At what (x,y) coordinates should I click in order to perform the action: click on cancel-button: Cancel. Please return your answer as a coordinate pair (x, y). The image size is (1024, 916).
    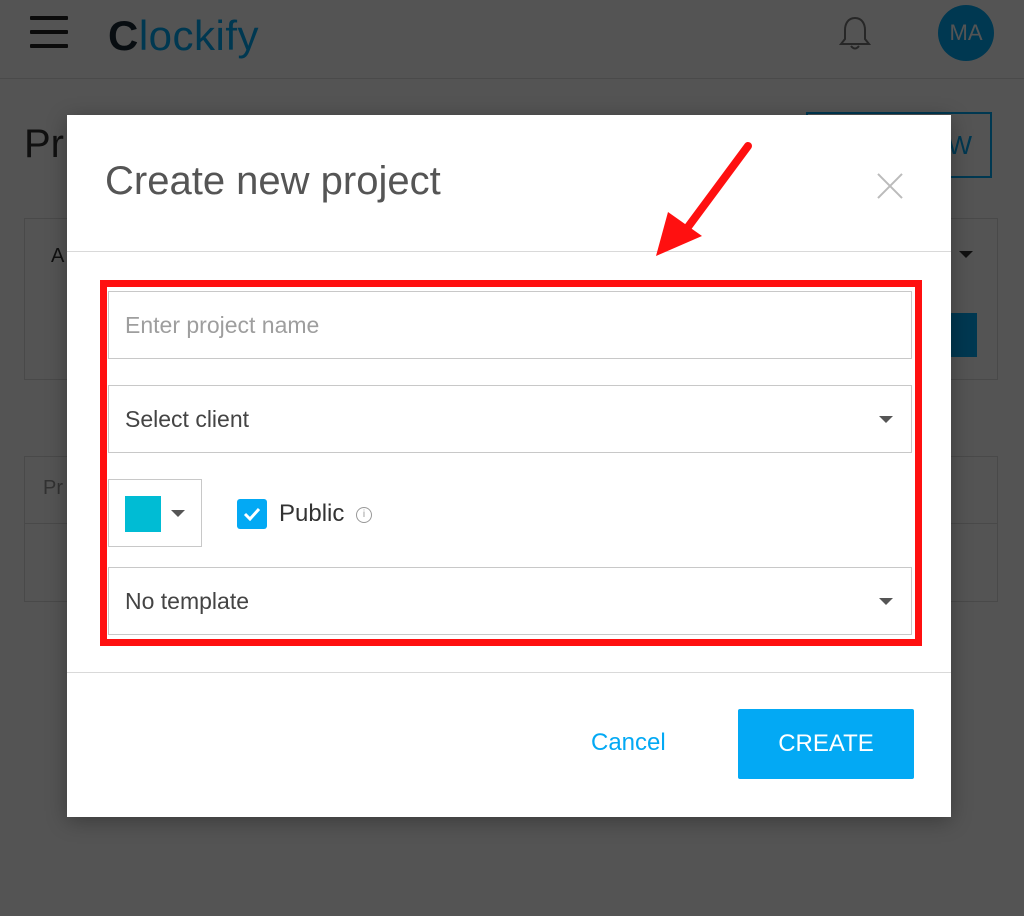
    Looking at the image, I should click on (628, 743).